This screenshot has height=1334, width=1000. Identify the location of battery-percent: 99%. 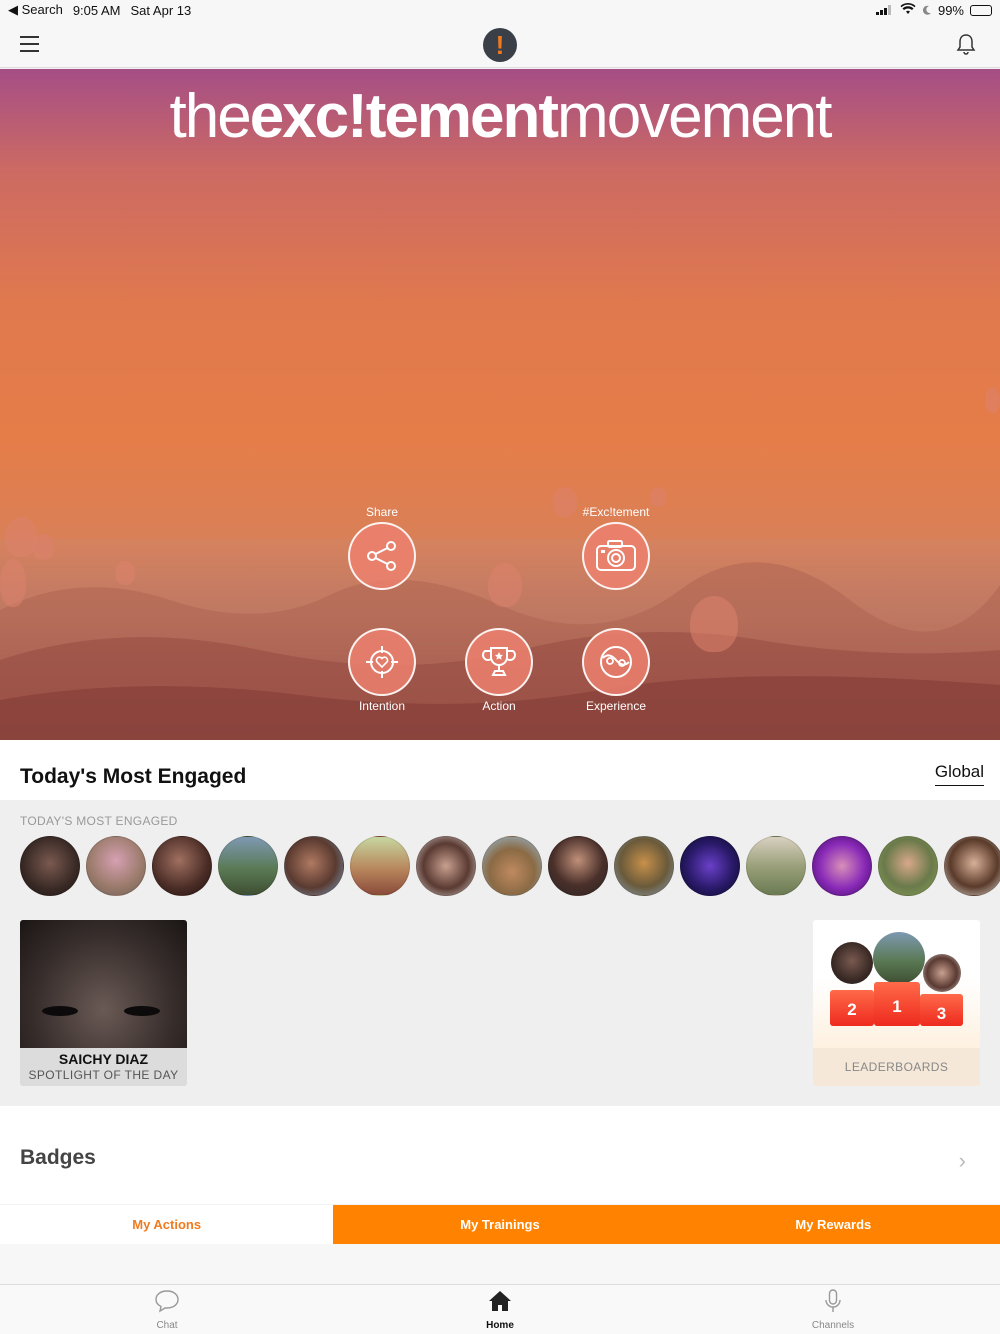
(950, 10).